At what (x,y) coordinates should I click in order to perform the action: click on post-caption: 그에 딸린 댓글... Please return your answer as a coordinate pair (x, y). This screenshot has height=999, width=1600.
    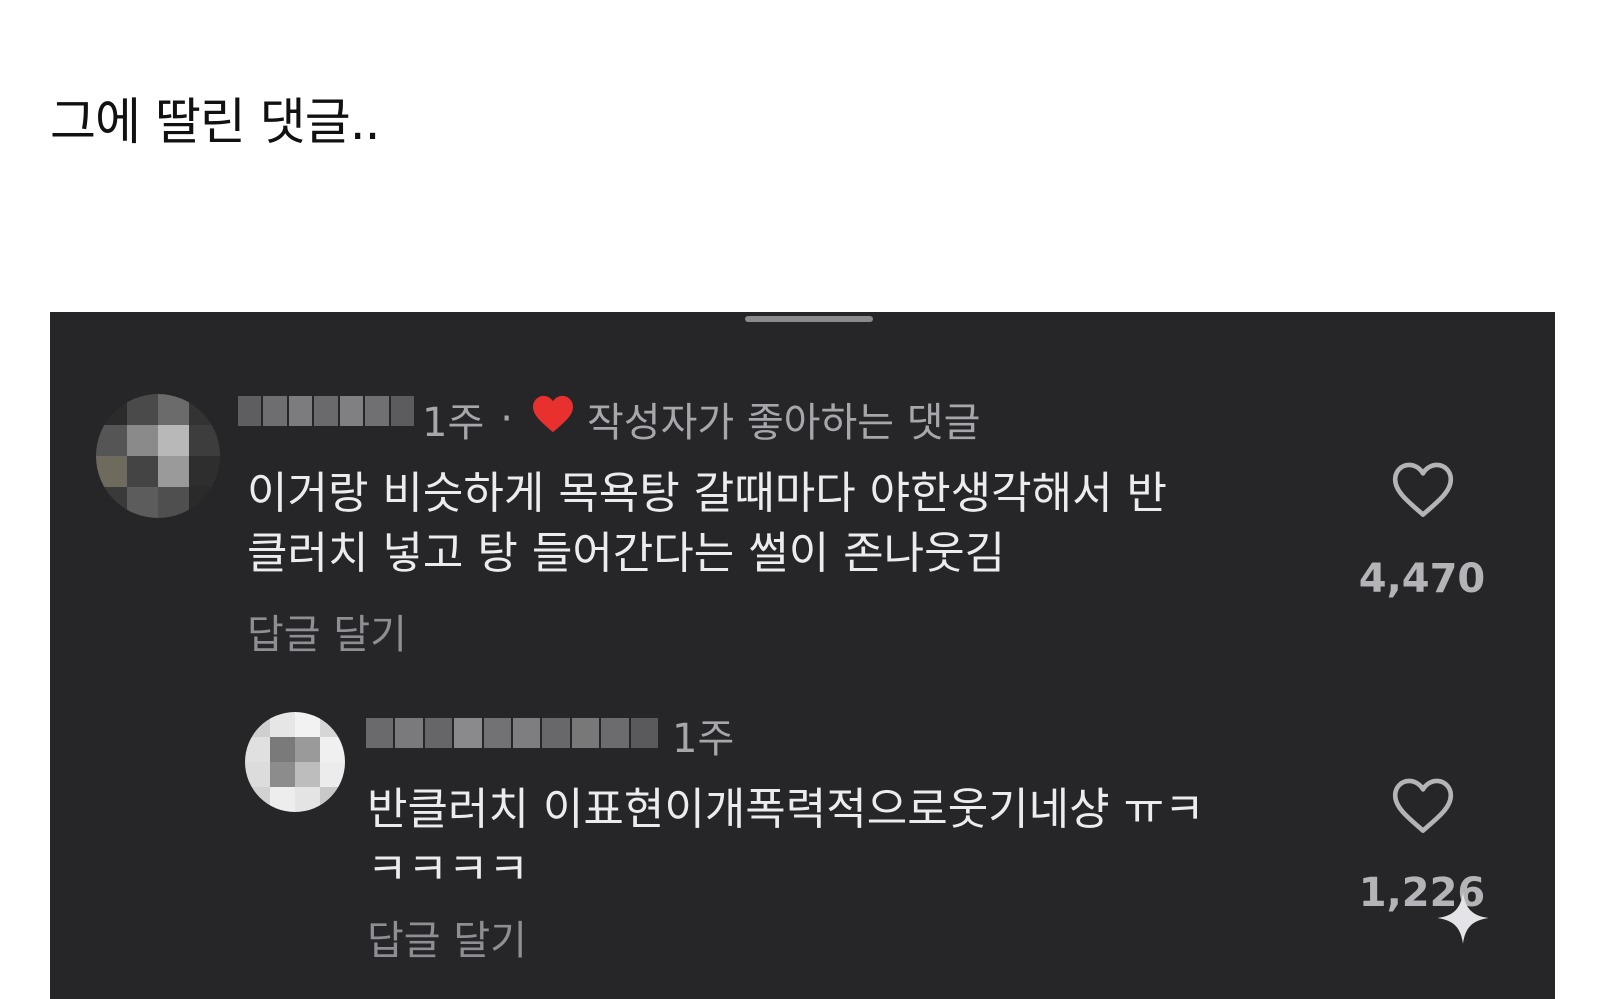
    Looking at the image, I should click on (215, 122).